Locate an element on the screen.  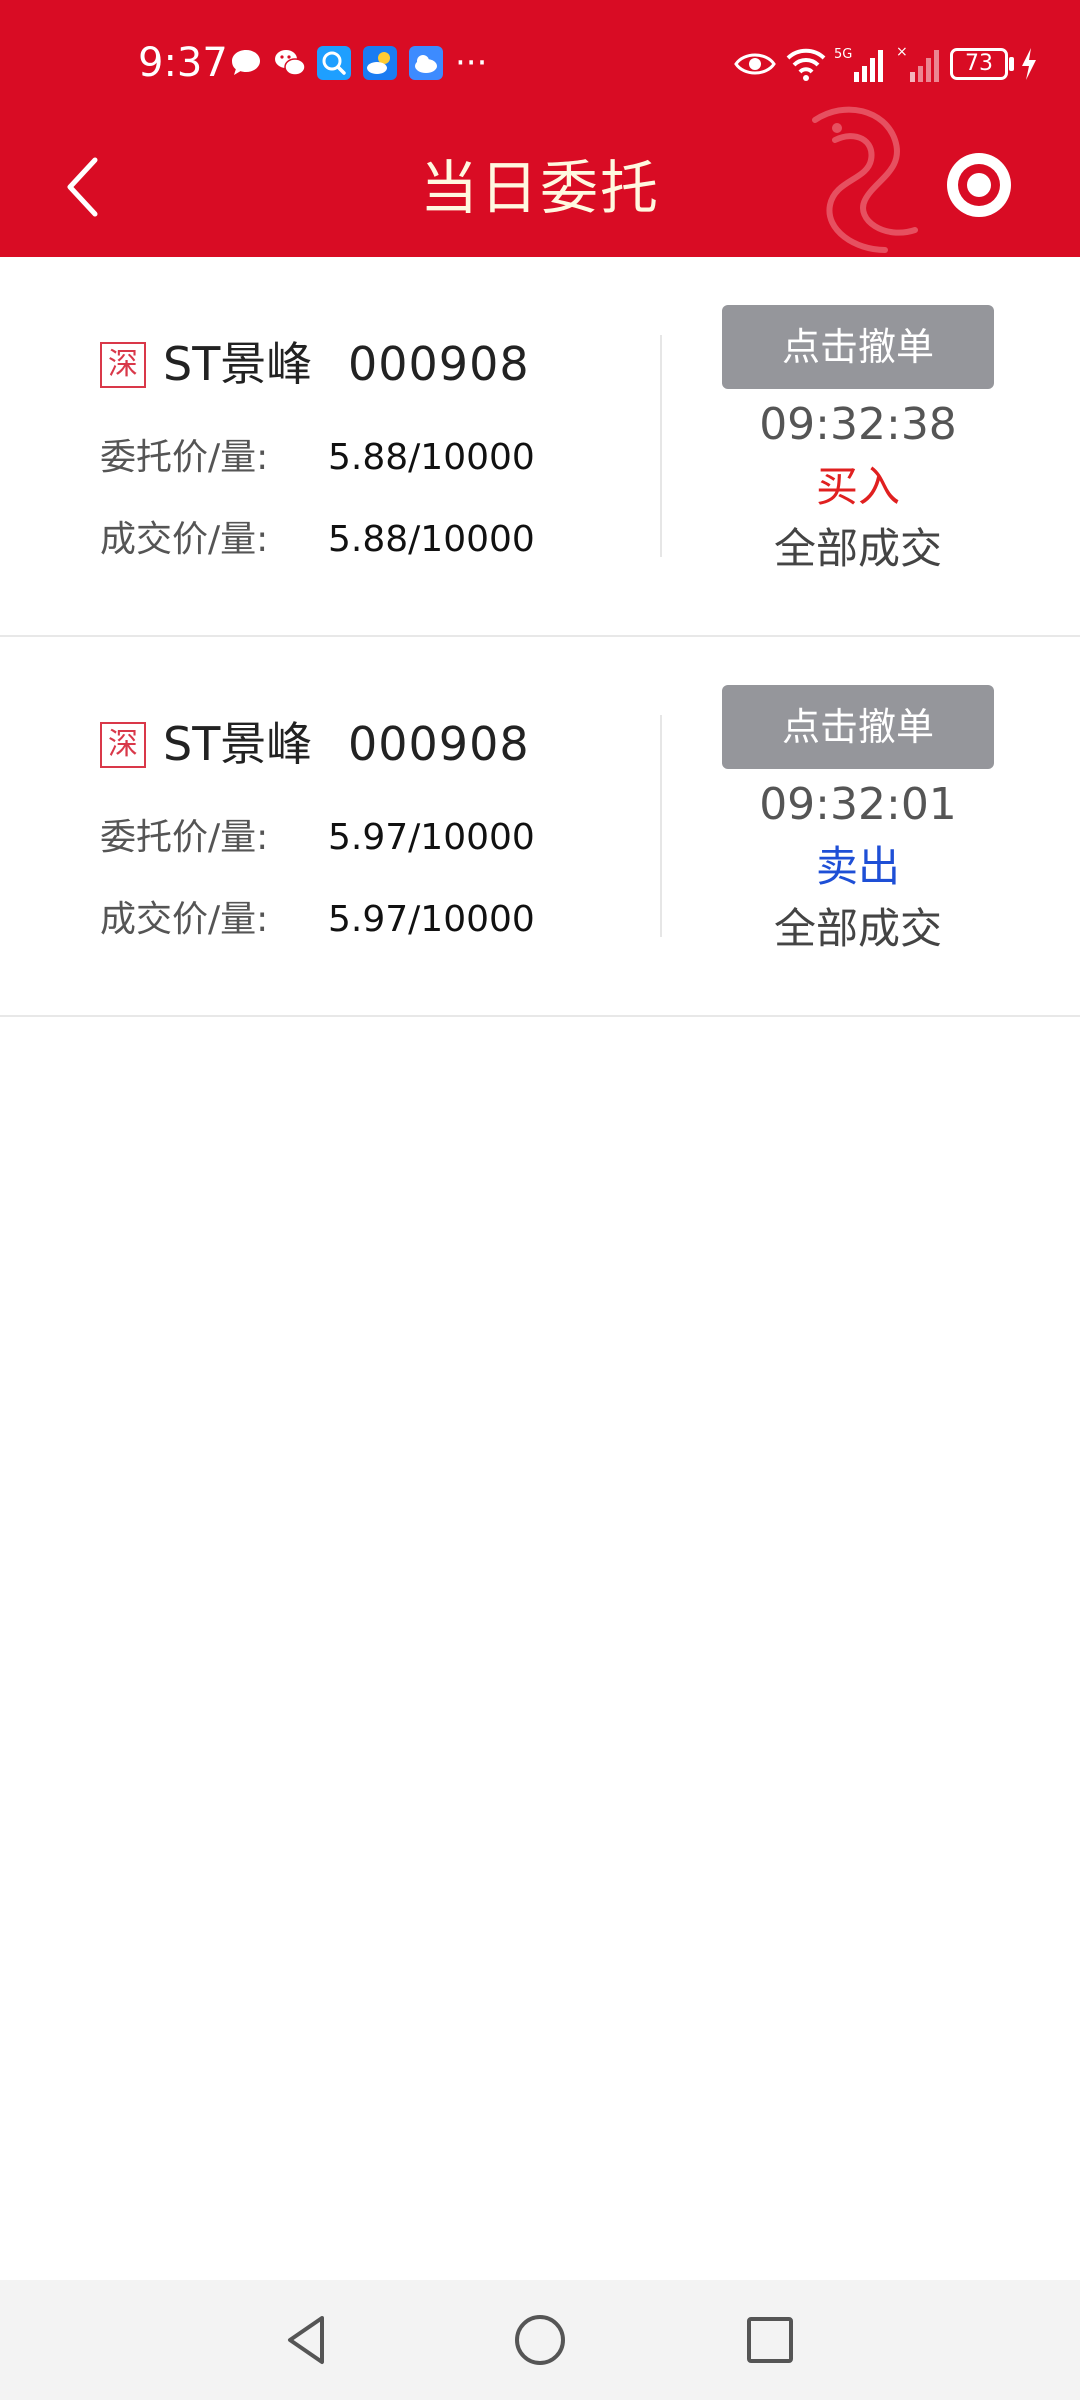
target-icon is located at coordinates (979, 185).